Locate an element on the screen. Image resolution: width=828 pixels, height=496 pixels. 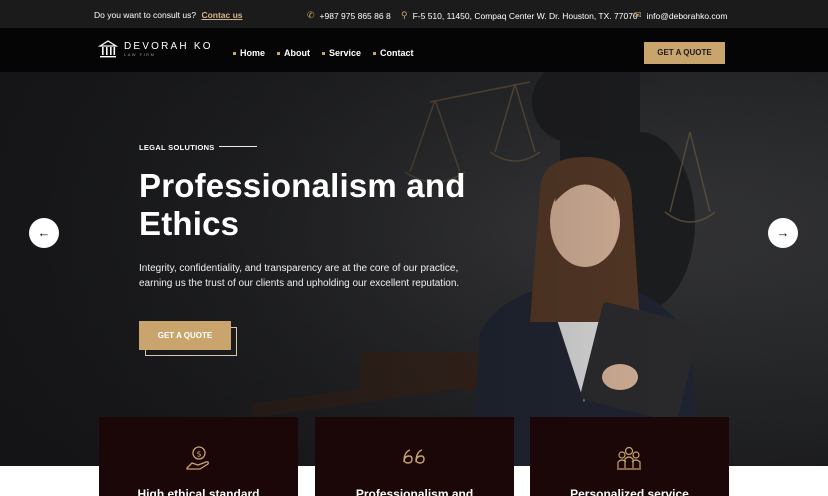
nav-item-about: About is located at coordinates (293, 53).